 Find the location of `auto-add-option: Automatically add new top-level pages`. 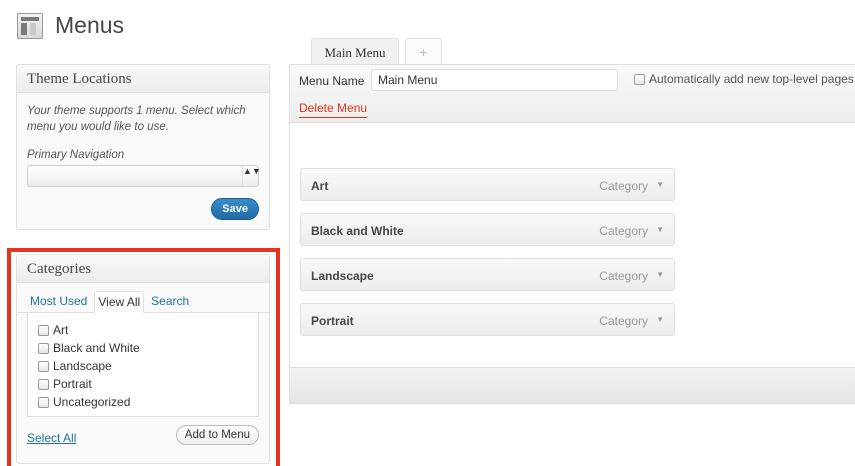

auto-add-option: Automatically add new top-level pages is located at coordinates (744, 79).